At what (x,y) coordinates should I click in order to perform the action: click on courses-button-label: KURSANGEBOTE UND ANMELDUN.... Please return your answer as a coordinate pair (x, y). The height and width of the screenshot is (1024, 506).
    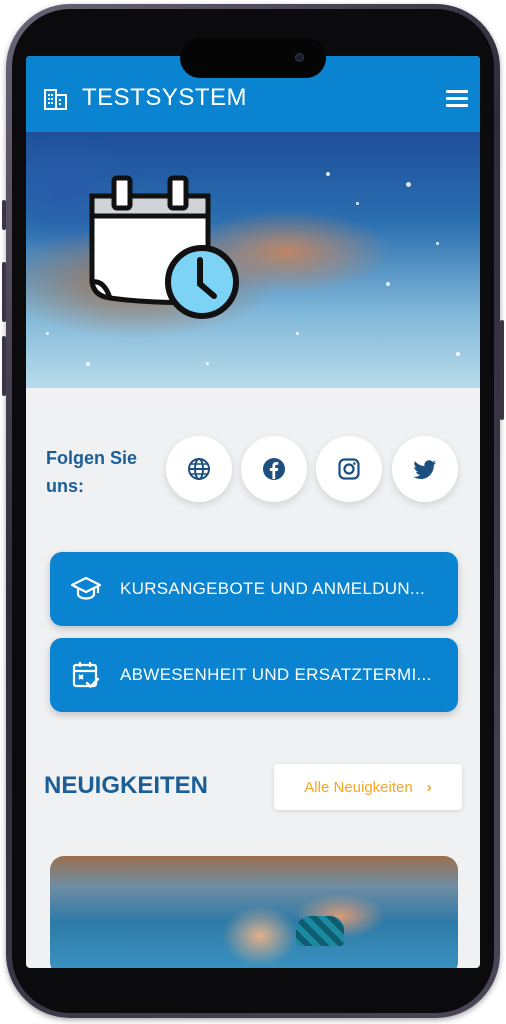
    Looking at the image, I should click on (273, 588).